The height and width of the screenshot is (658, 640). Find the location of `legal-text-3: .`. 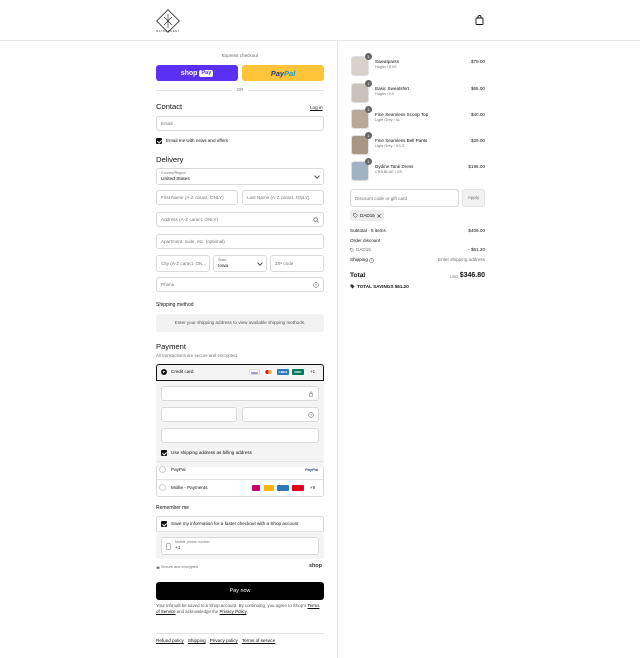

legal-text-3: . is located at coordinates (247, 612).